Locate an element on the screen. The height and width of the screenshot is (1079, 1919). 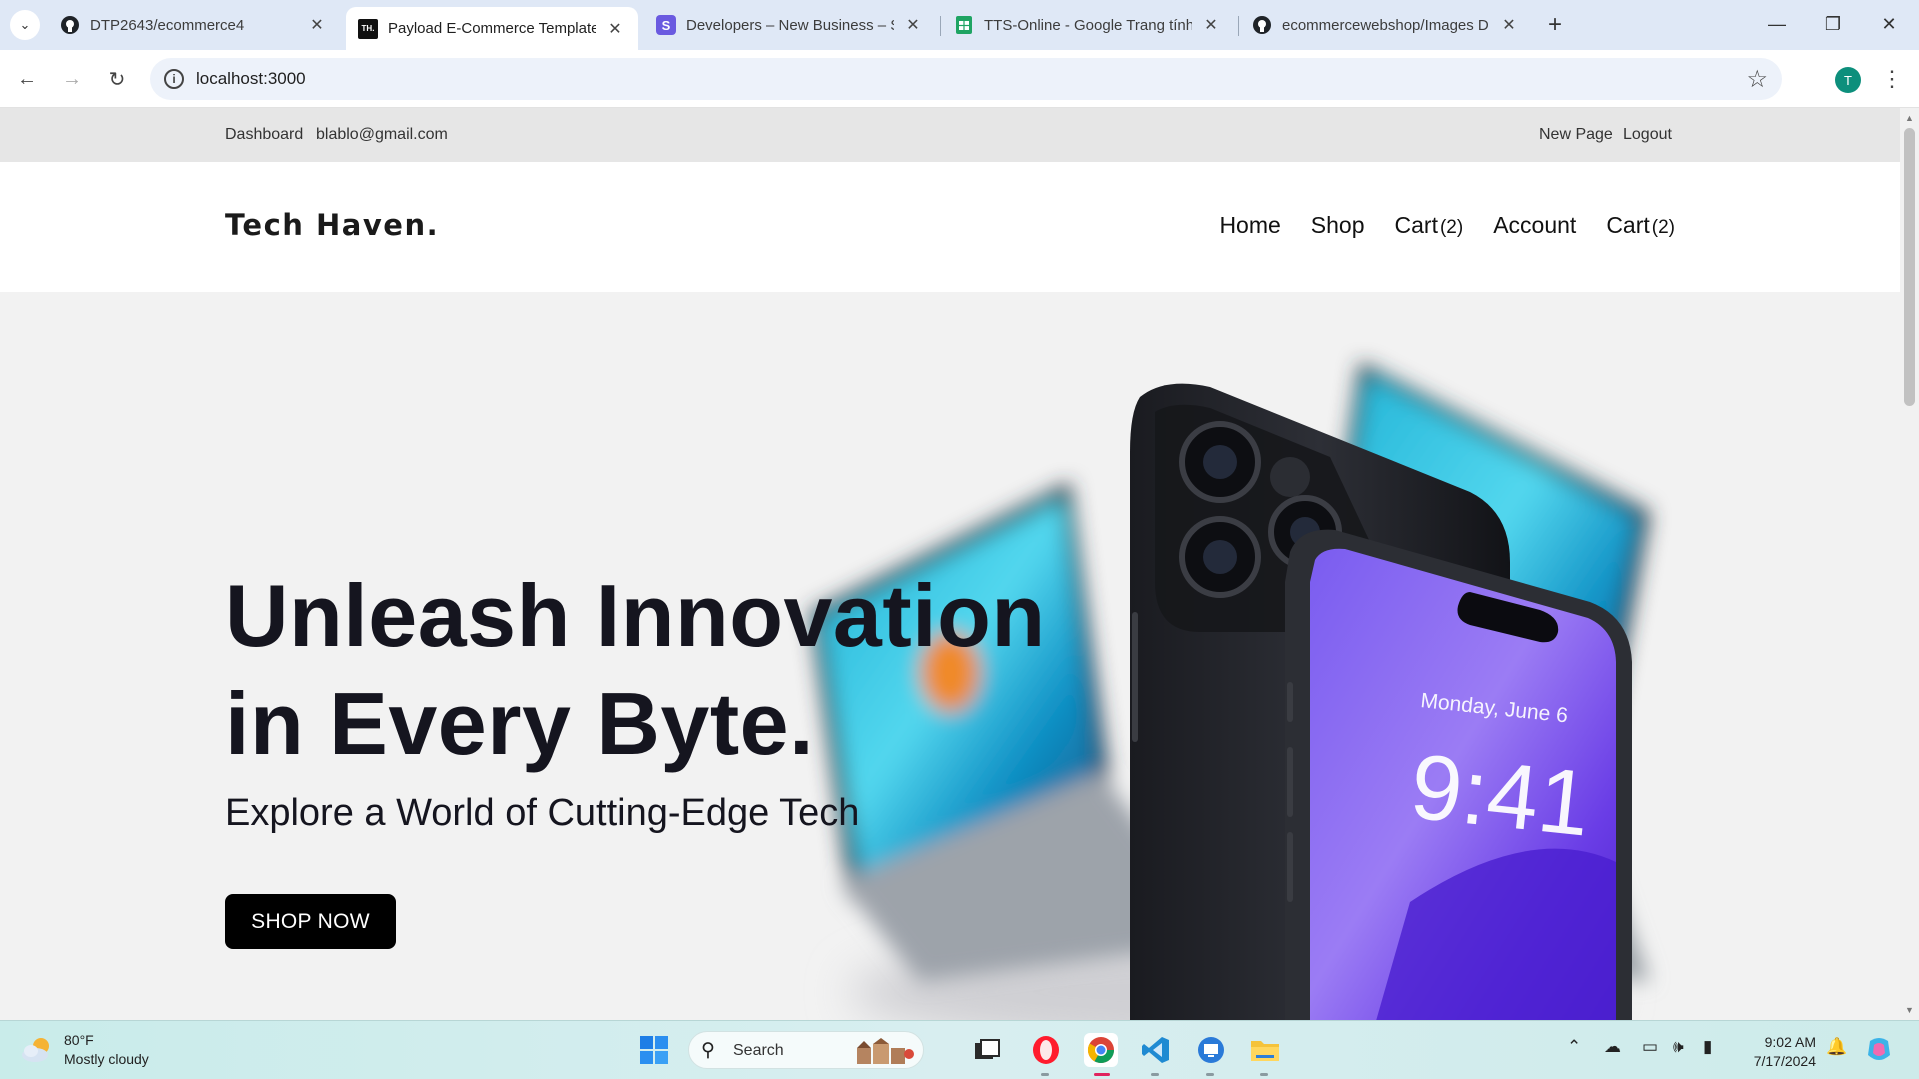
main-nav: Home Shop Cart (2) Account Cart (2) is located at coordinates (1447, 225).